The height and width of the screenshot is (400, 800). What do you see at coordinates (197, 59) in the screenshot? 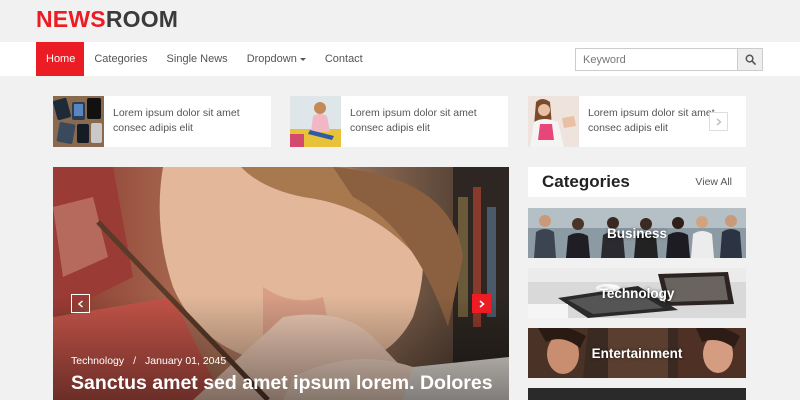
I see `nav-item-single-news: Single News` at bounding box center [197, 59].